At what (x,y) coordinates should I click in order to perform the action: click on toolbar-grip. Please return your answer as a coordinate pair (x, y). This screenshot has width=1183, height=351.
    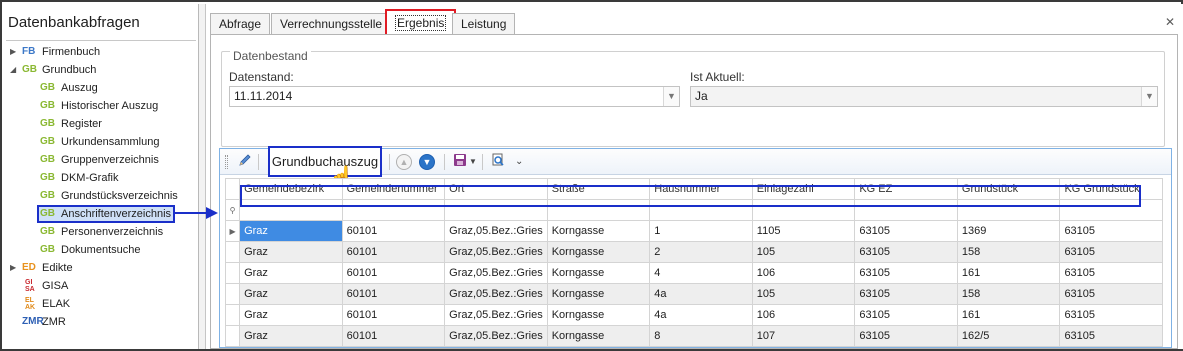
    Looking at the image, I should click on (226, 162).